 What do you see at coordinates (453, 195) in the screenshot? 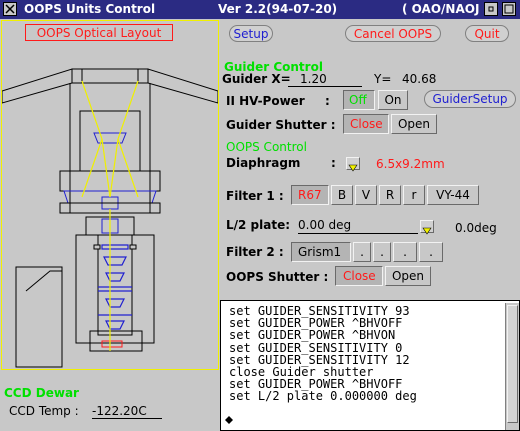
I see `filter1-option-vy44: VY-44` at bounding box center [453, 195].